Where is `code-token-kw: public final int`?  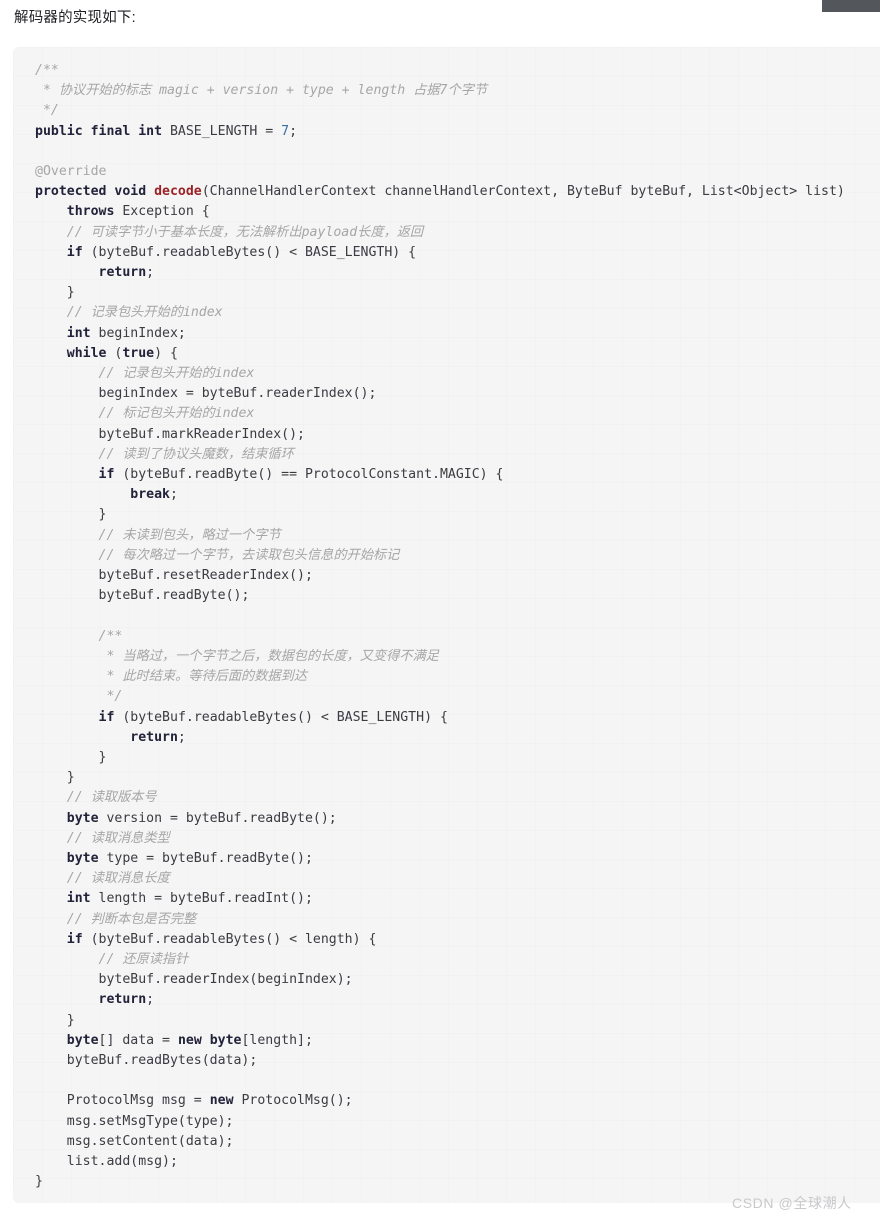 code-token-kw: public final int is located at coordinates (99, 131).